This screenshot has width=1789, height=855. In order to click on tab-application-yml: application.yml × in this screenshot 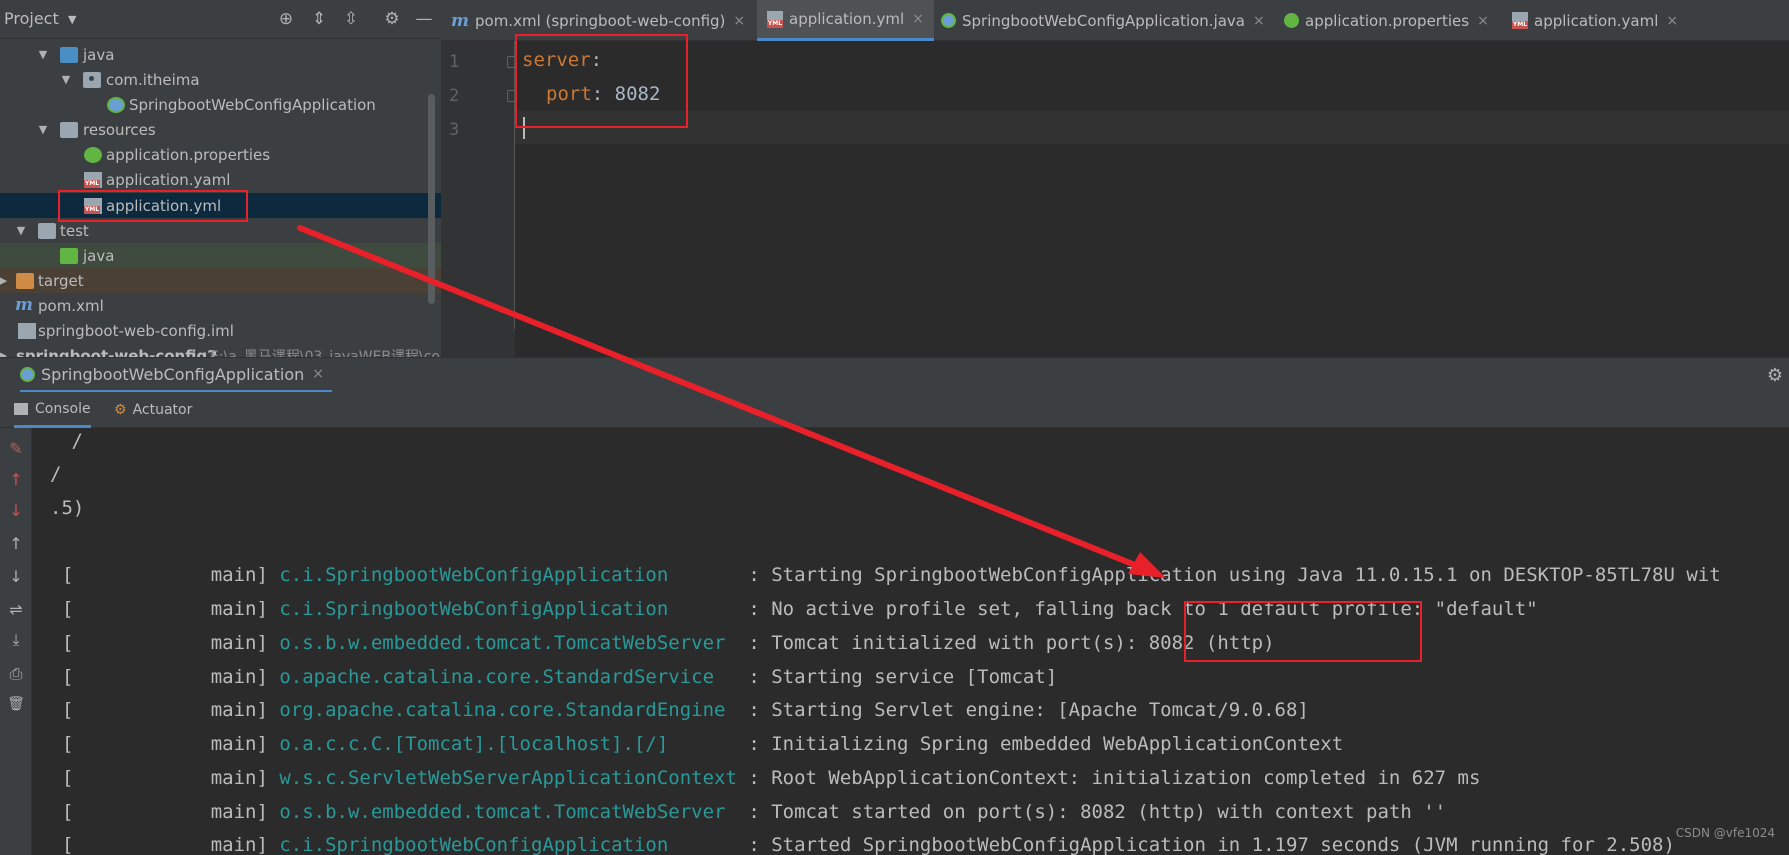, I will do `click(845, 20)`.